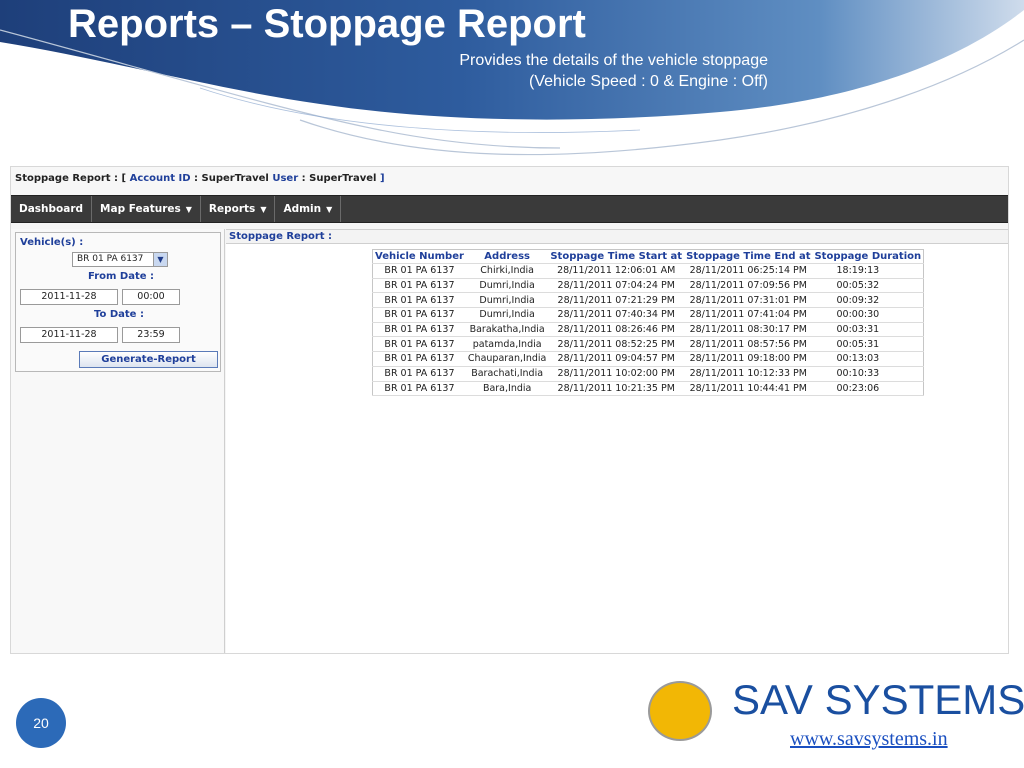 Image resolution: width=1024 pixels, height=768 pixels. I want to click on table-cell: patamda,India, so click(507, 344).